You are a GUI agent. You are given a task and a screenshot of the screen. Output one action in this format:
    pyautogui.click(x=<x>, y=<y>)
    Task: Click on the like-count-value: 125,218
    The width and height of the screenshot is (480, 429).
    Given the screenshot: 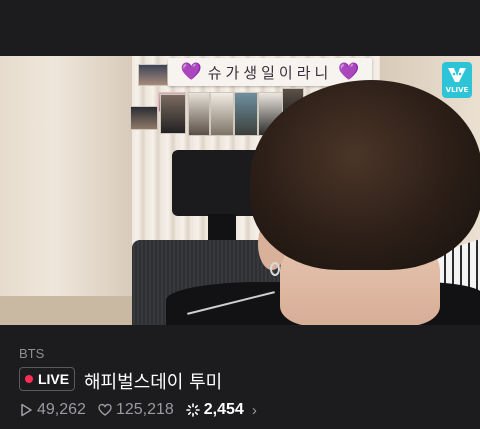 What is the action you would take?
    pyautogui.click(x=144, y=409)
    